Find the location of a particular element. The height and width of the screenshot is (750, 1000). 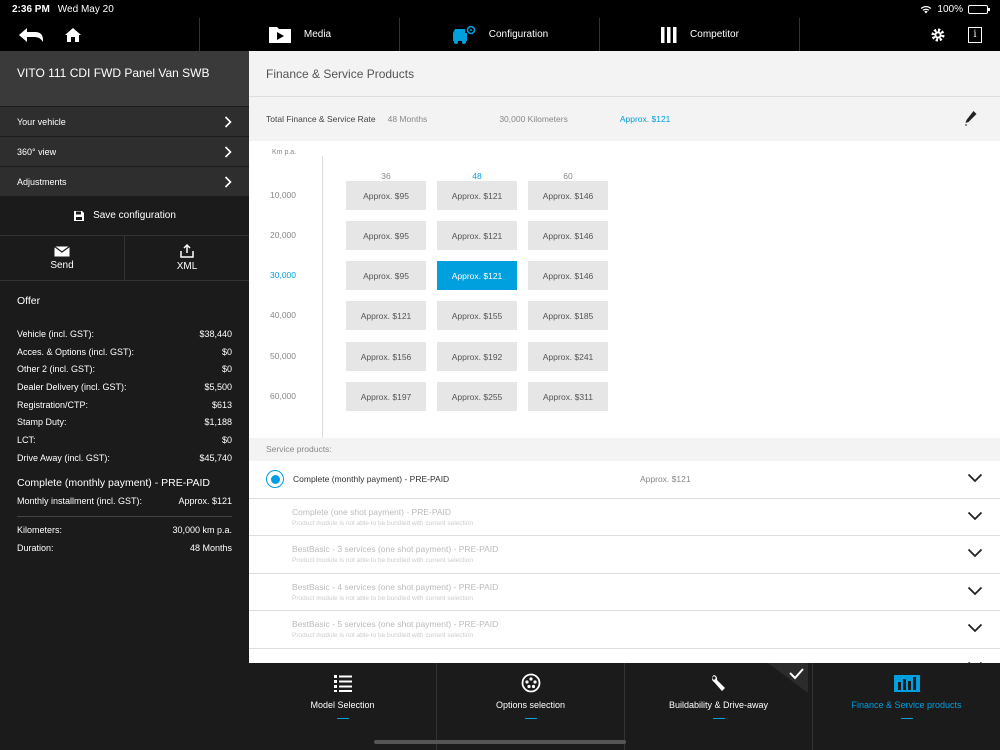

divider is located at coordinates (124, 517).